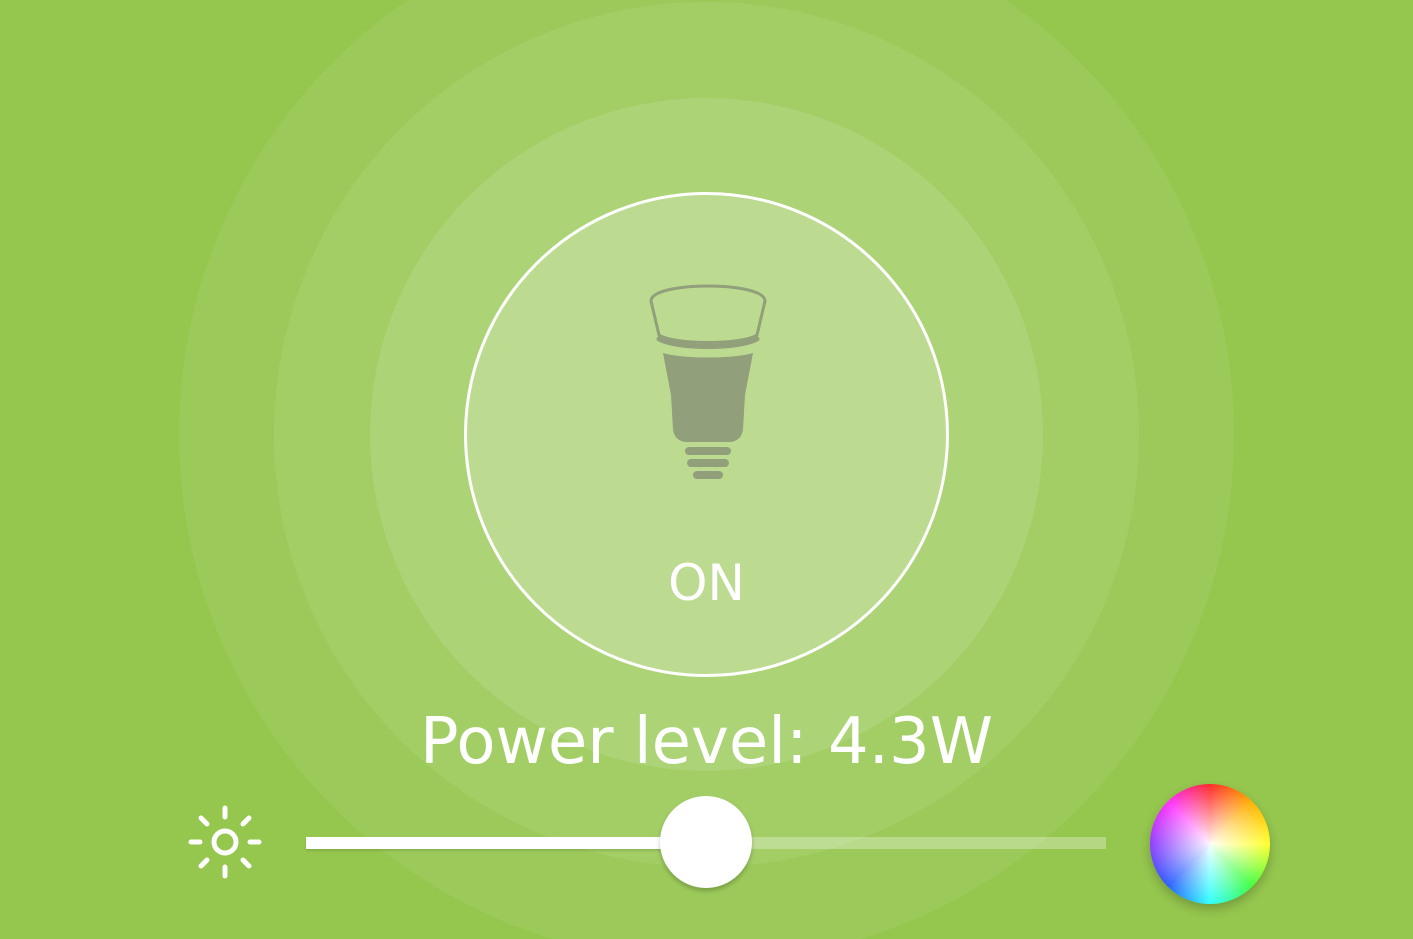  What do you see at coordinates (706, 583) in the screenshot?
I see `power-state-label: ON` at bounding box center [706, 583].